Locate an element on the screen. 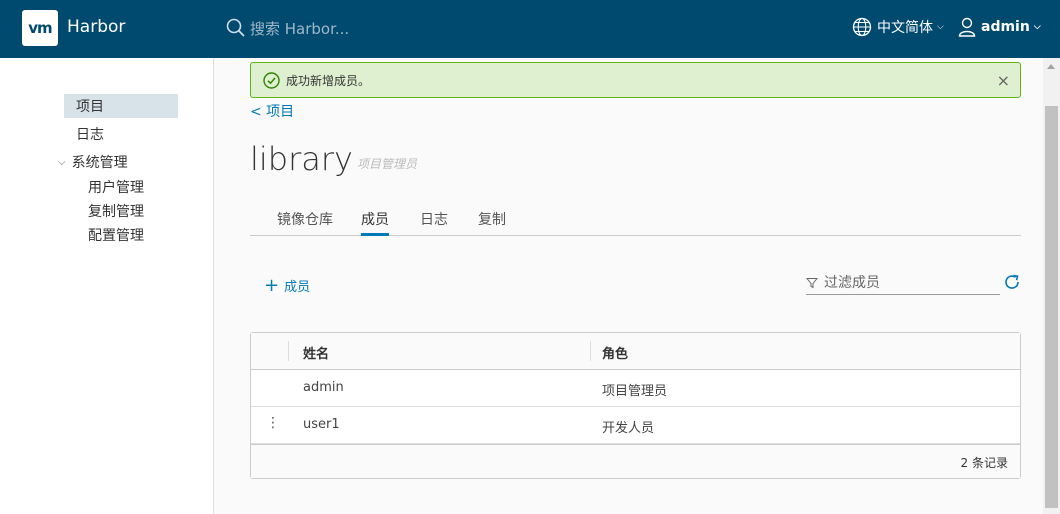 Image resolution: width=1060 pixels, height=514 pixels. close-icon: × is located at coordinates (1003, 80).